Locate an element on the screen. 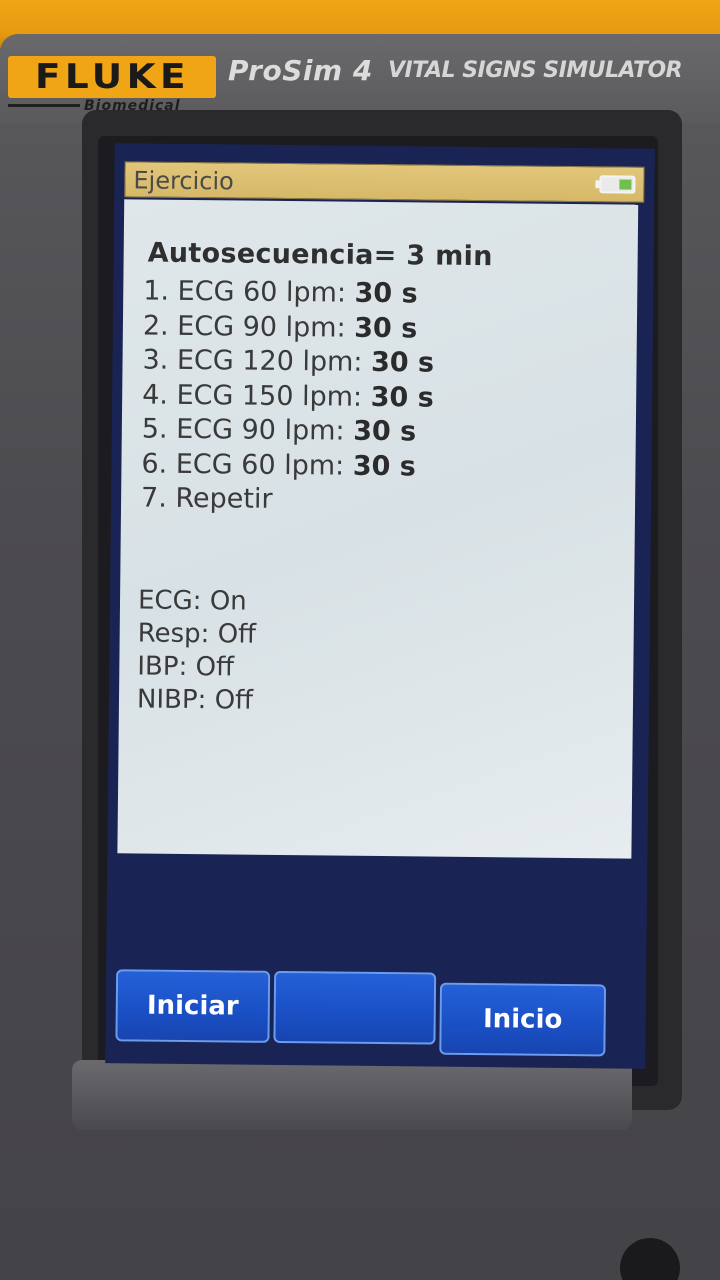 The width and height of the screenshot is (720, 1280). battery-level is located at coordinates (625, 184).